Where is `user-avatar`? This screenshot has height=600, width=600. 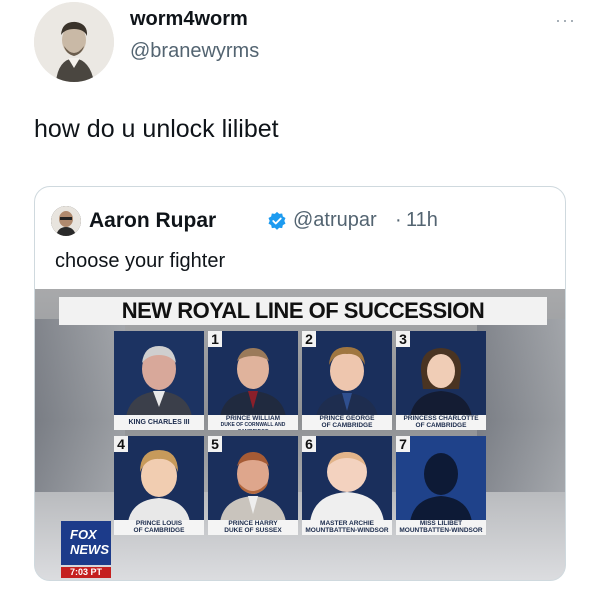
user-avatar is located at coordinates (74, 42).